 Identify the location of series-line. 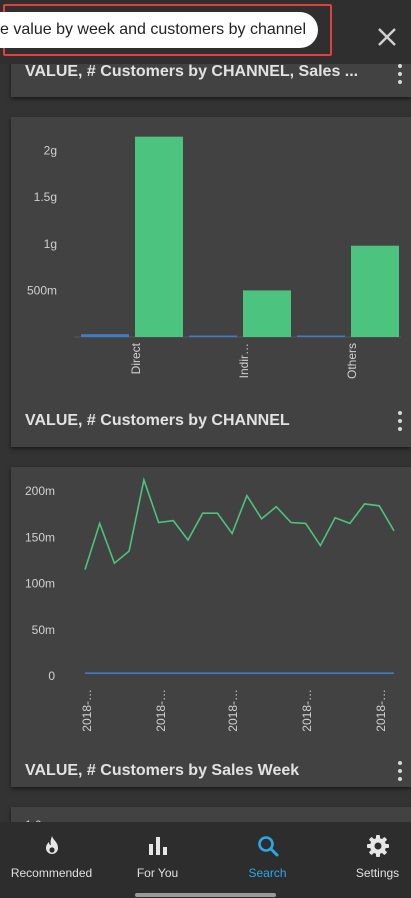
(239, 523).